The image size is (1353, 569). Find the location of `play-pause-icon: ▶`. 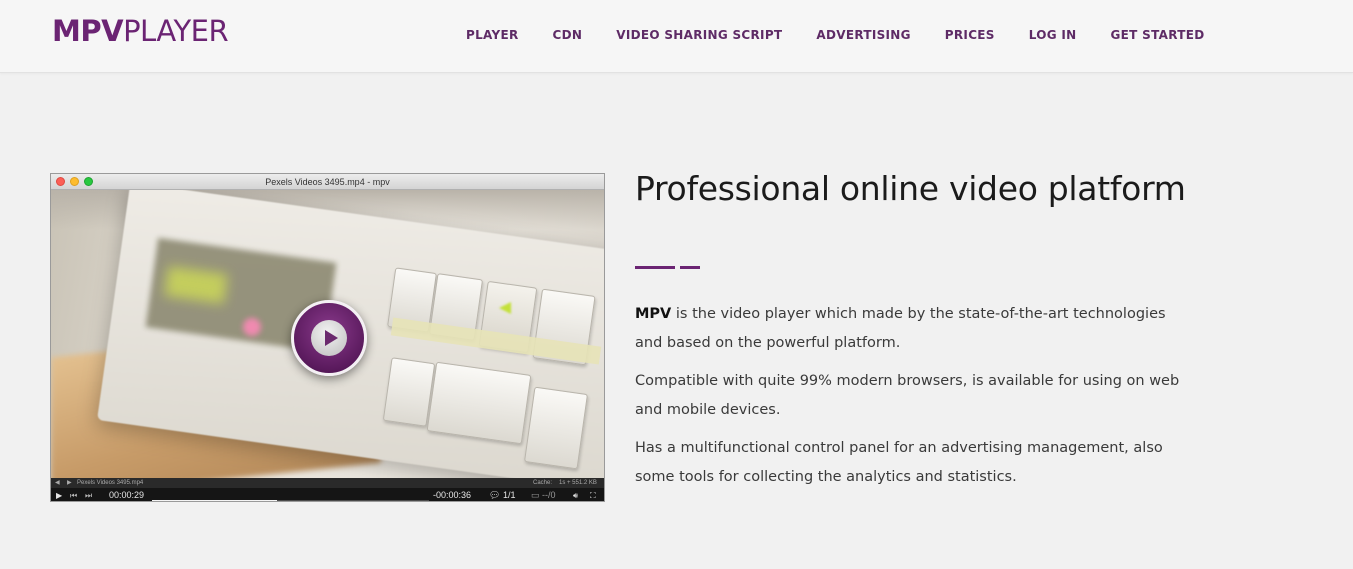

play-pause-icon: ▶ is located at coordinates (59, 494).